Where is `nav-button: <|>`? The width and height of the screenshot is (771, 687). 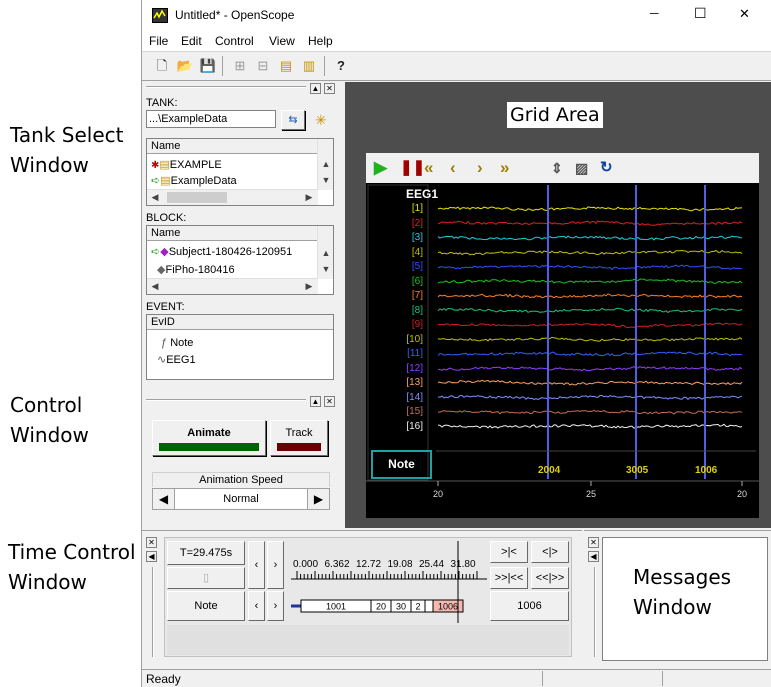 nav-button: <|> is located at coordinates (550, 552).